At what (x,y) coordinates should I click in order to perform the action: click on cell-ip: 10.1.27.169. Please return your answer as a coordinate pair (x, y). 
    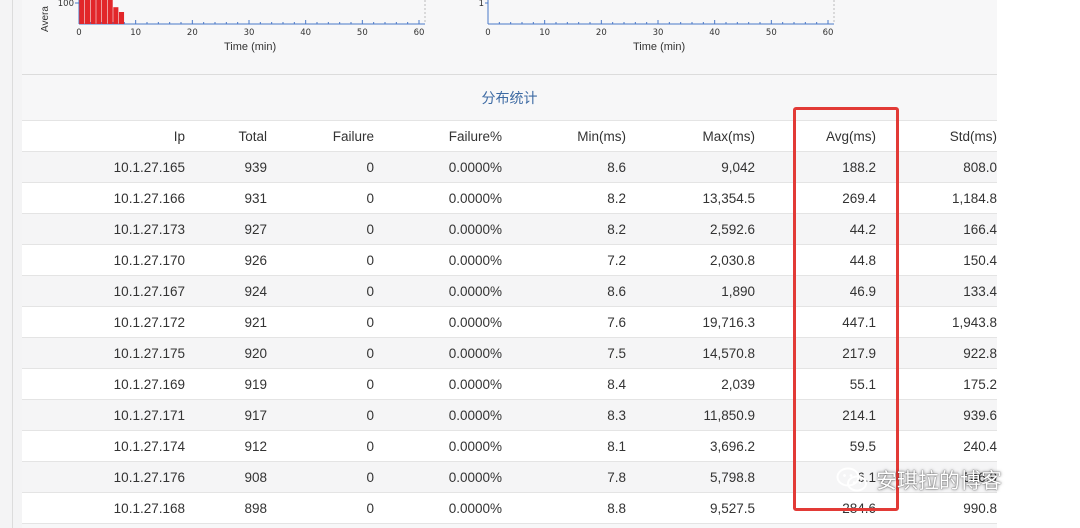
    Looking at the image, I should click on (103, 384).